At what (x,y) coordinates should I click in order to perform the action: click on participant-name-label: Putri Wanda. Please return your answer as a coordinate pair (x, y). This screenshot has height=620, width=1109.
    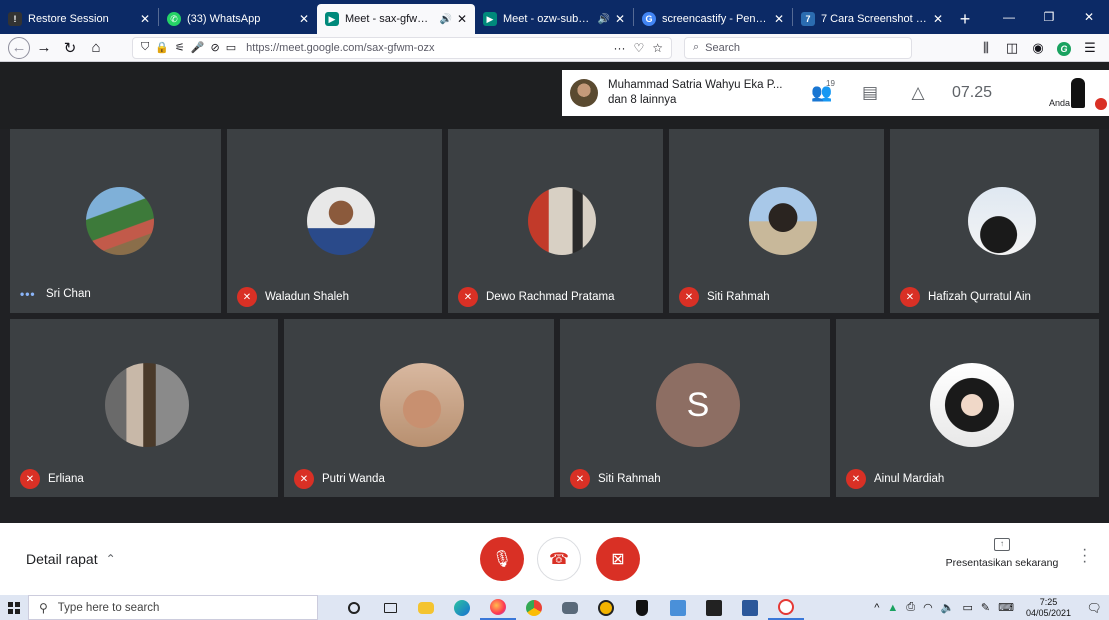
    Looking at the image, I should click on (353, 479).